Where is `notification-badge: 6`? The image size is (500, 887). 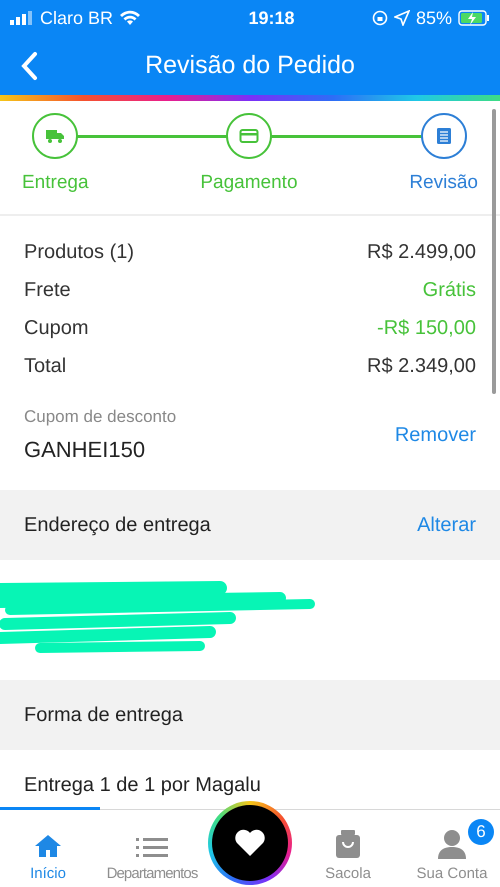 notification-badge: 6 is located at coordinates (481, 832).